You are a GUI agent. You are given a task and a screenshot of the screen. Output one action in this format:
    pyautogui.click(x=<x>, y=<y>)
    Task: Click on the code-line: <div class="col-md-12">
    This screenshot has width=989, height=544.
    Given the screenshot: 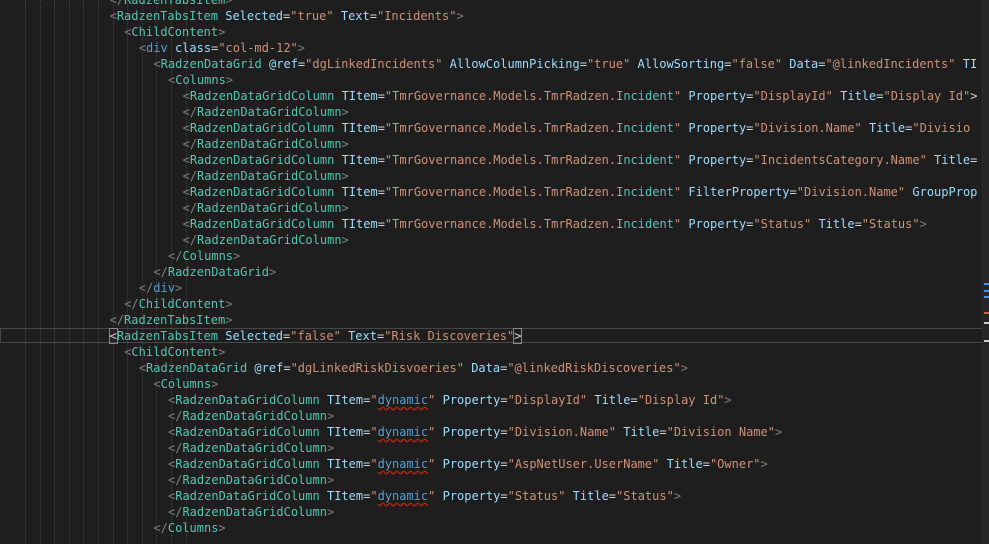 What is the action you would take?
    pyautogui.click(x=152, y=48)
    